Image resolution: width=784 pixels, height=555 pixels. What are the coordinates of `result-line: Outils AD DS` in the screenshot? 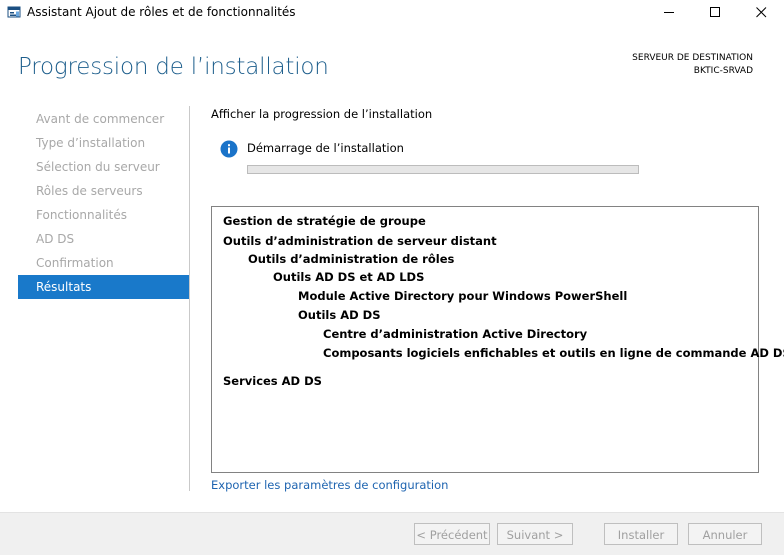 It's located at (339, 315).